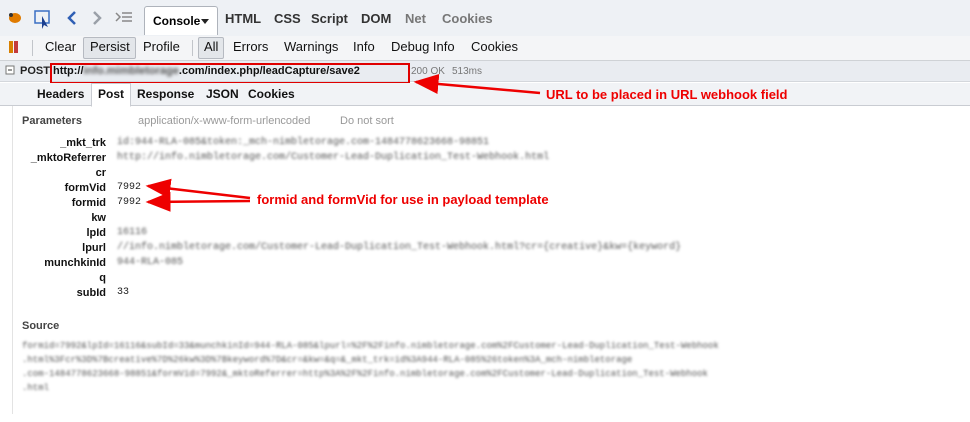  What do you see at coordinates (198, 201) in the screenshot?
I see `formid-arrow` at bounding box center [198, 201].